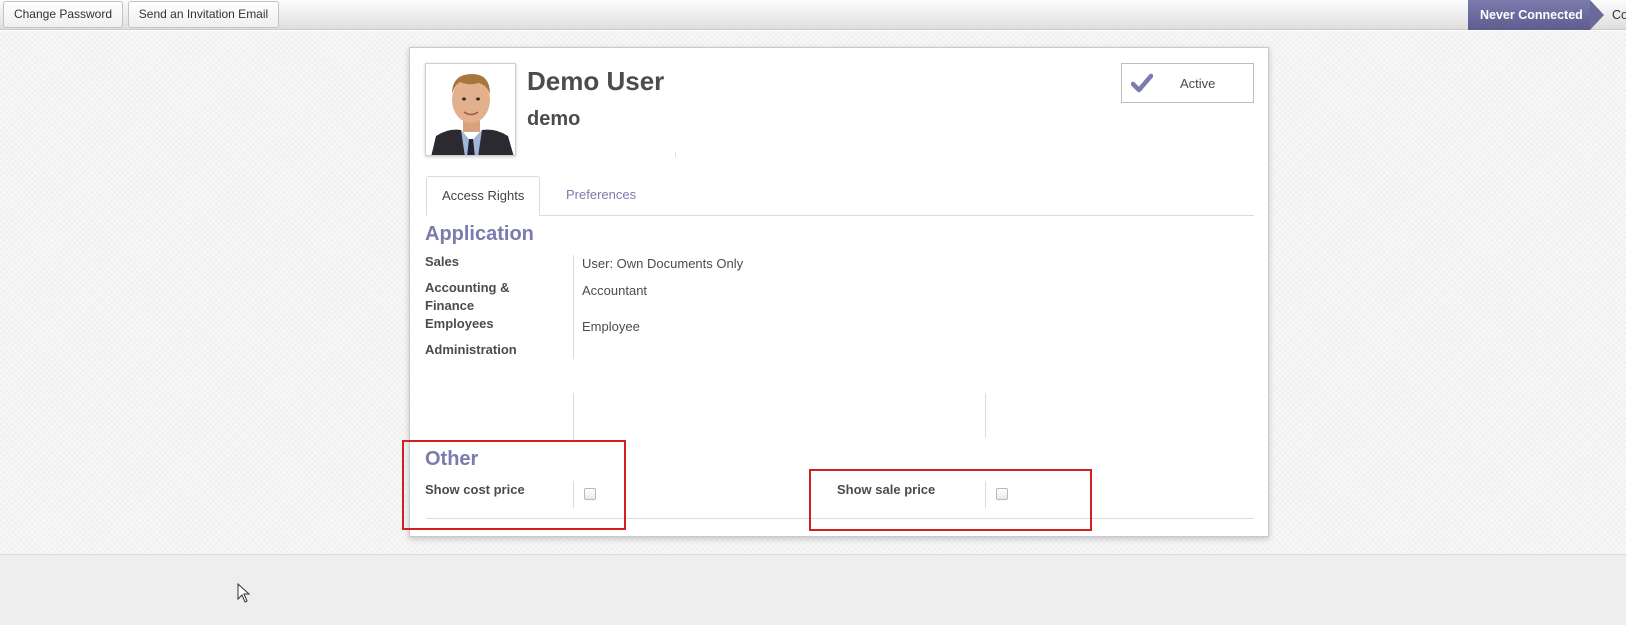 The image size is (1626, 625). I want to click on field-divider, so click(675, 154).